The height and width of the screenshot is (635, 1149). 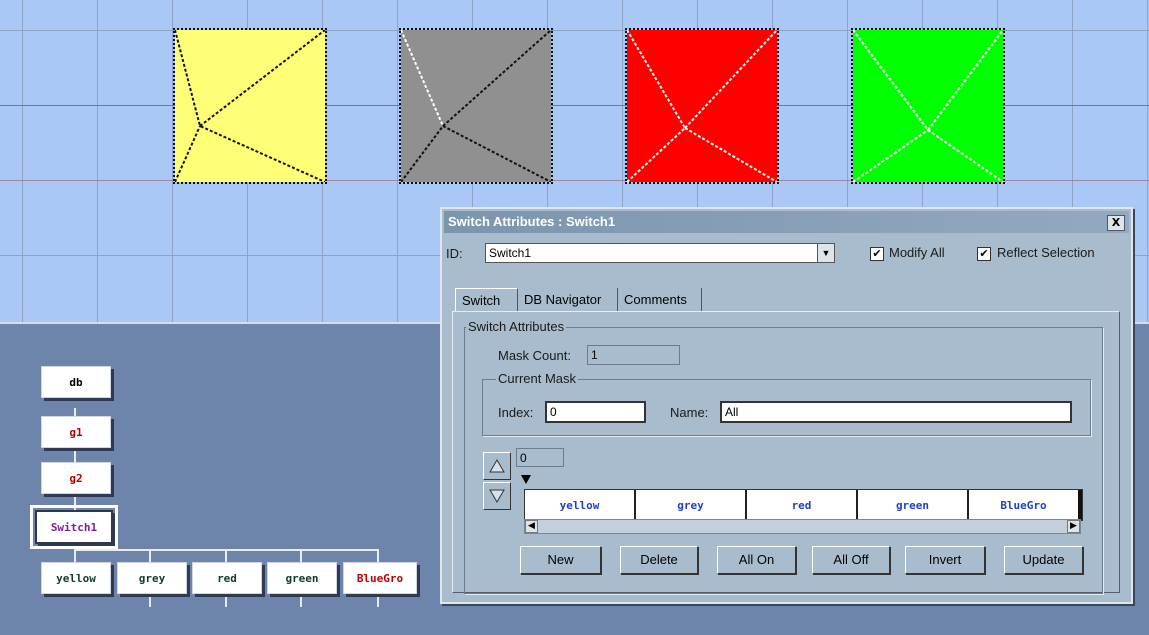 I want to click on switch-attributes-title: Switch Attributes, so click(x=516, y=326).